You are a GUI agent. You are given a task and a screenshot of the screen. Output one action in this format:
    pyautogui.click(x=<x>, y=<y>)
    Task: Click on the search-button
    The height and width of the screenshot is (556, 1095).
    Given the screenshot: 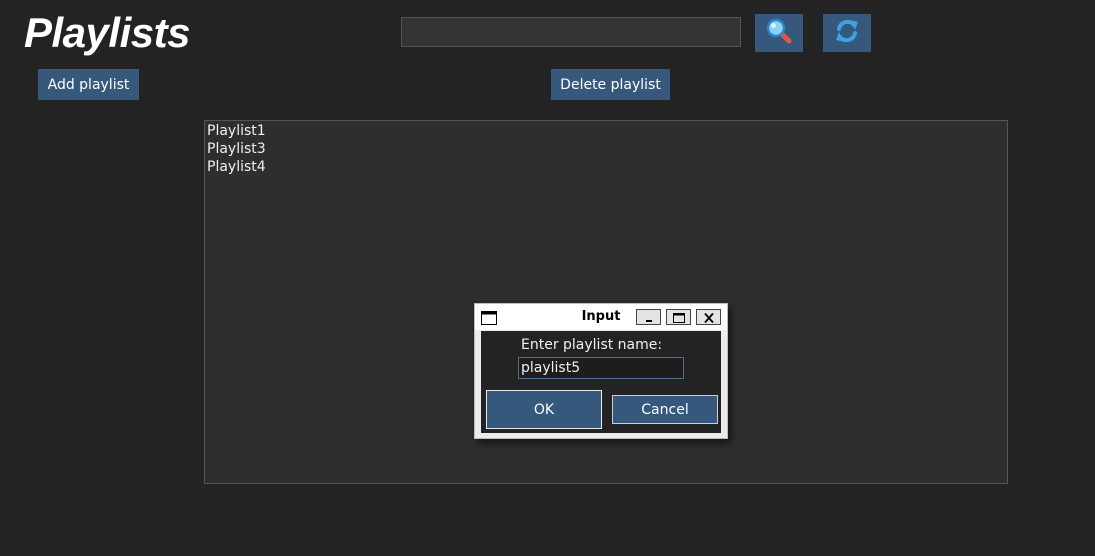 What is the action you would take?
    pyautogui.click(x=779, y=33)
    